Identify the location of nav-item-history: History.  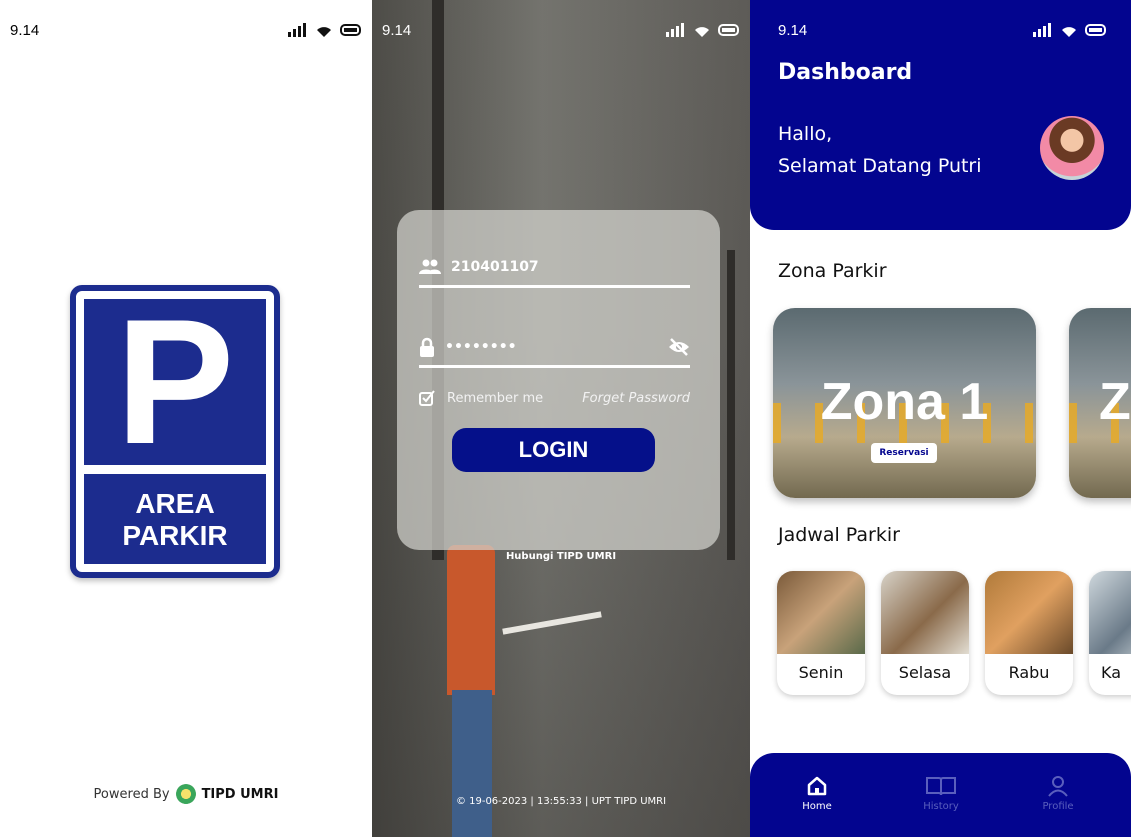
(941, 793).